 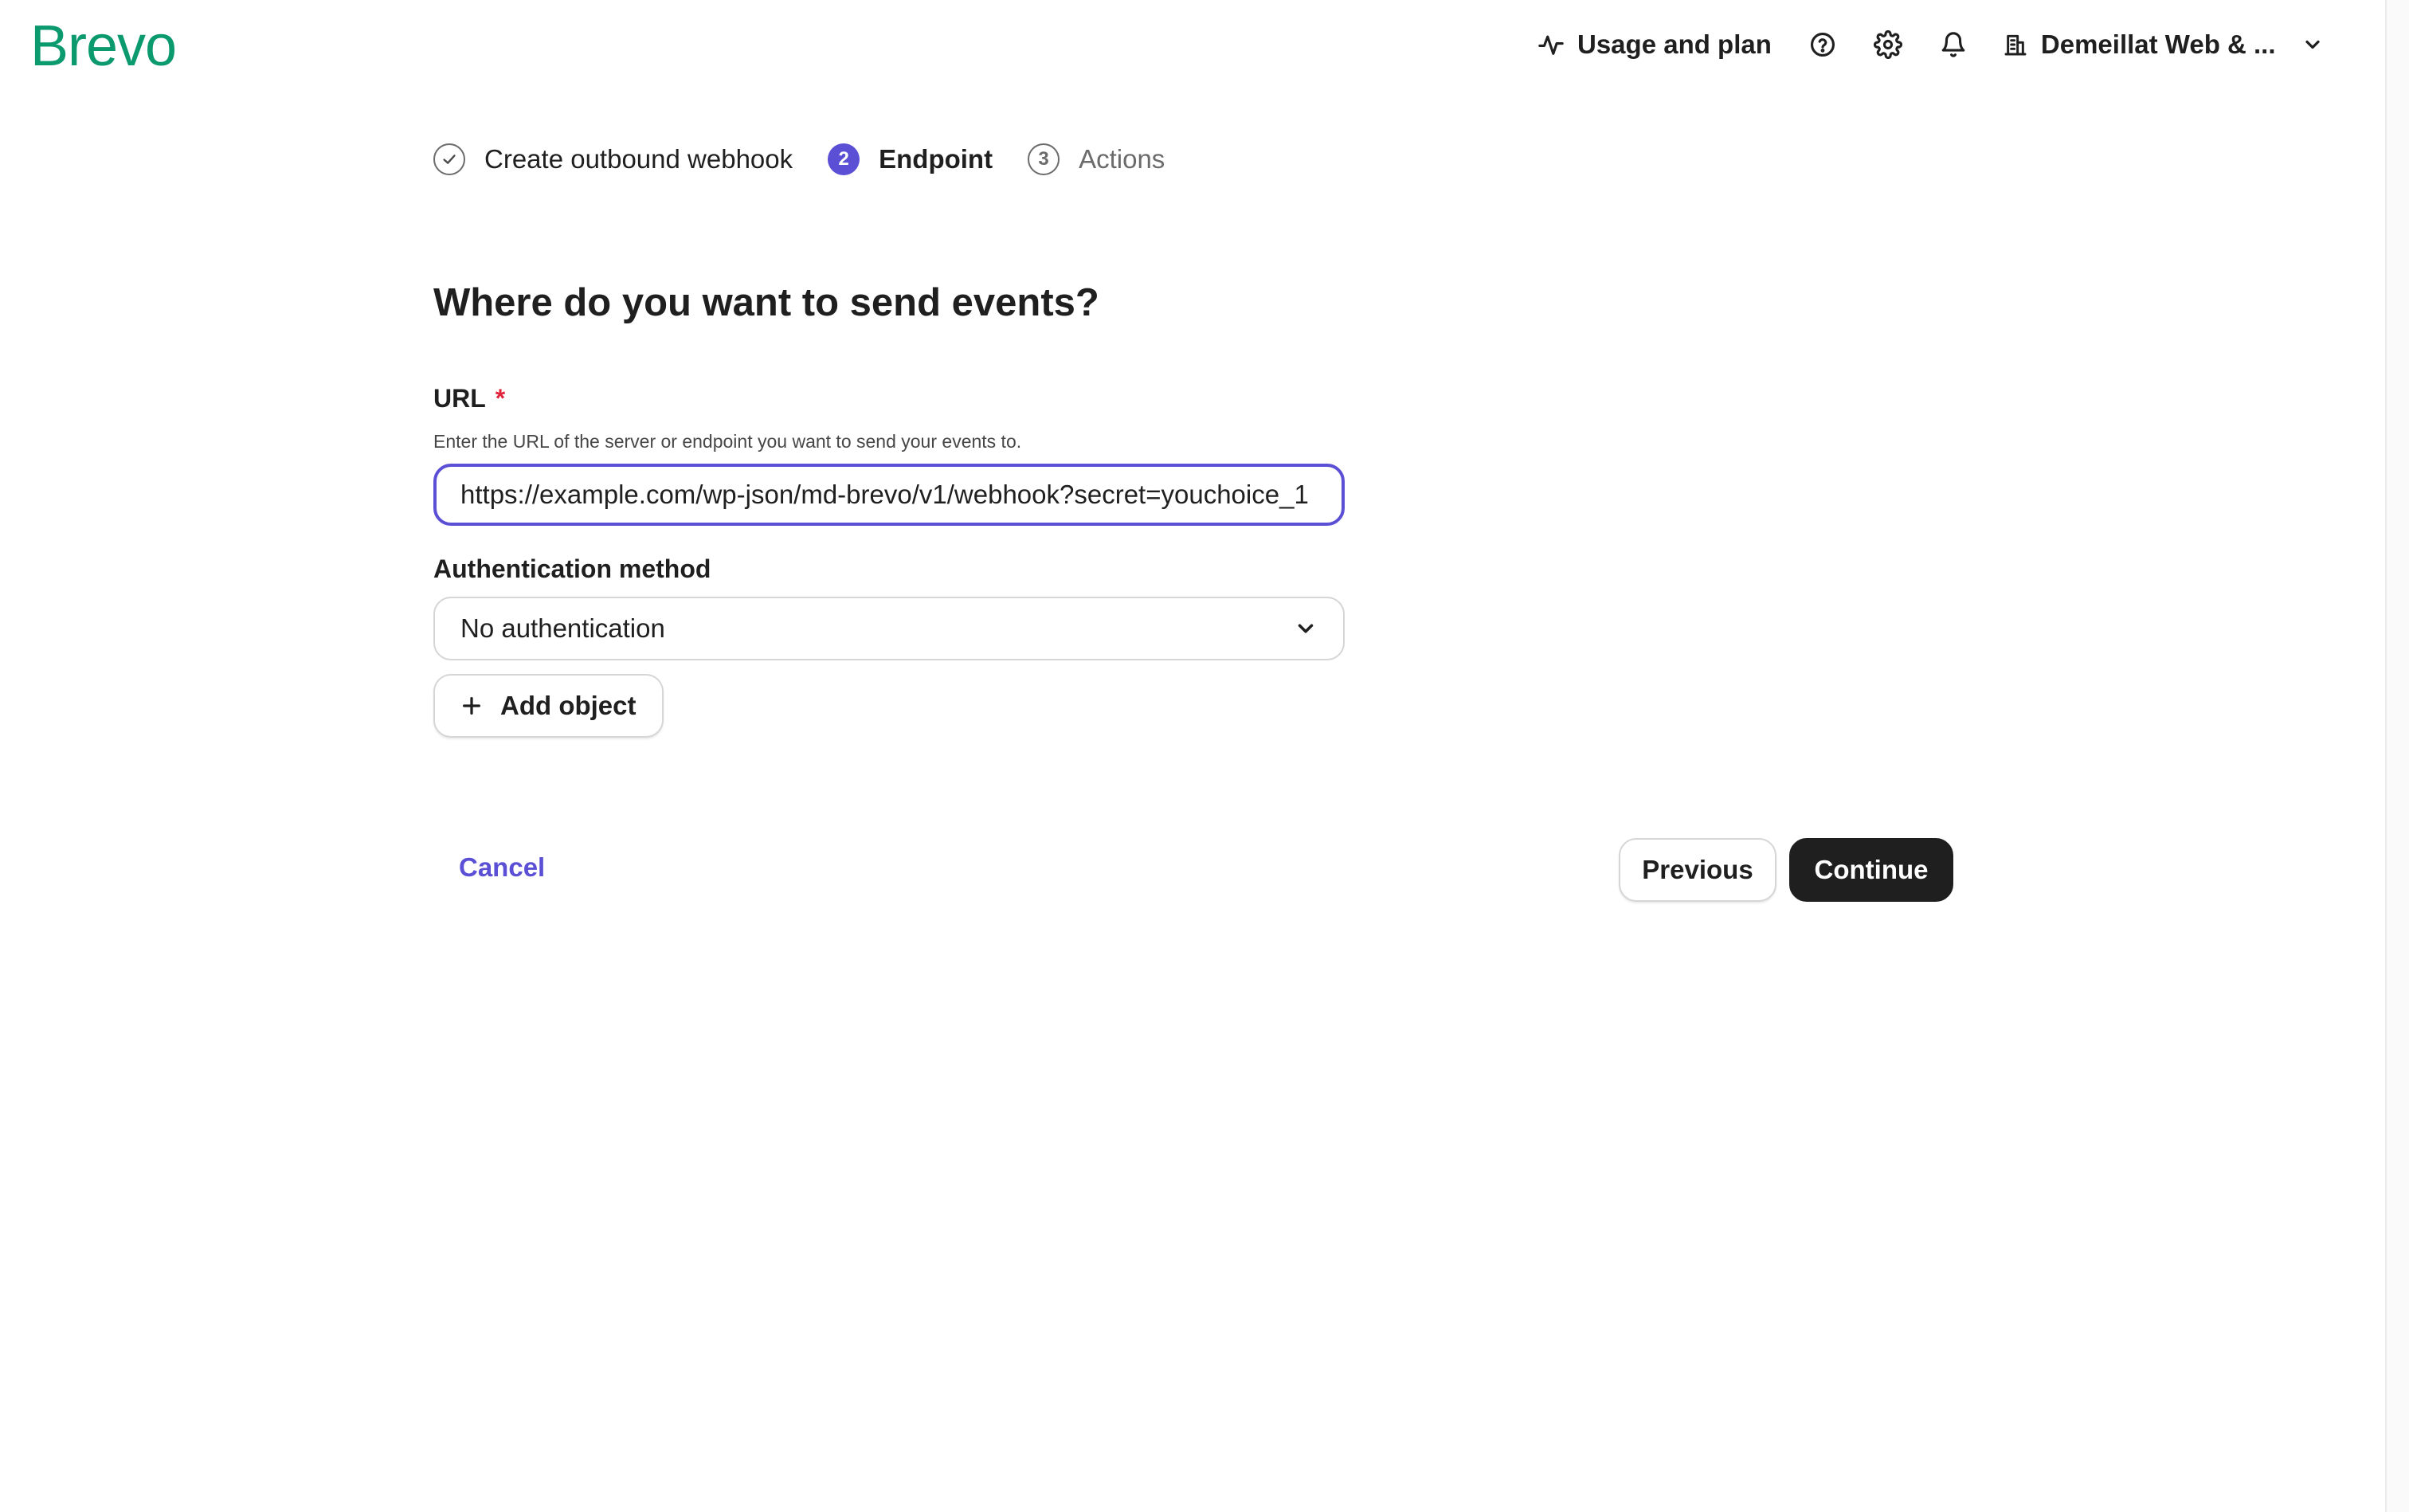 I want to click on continue-button: Continue, so click(x=1871, y=870).